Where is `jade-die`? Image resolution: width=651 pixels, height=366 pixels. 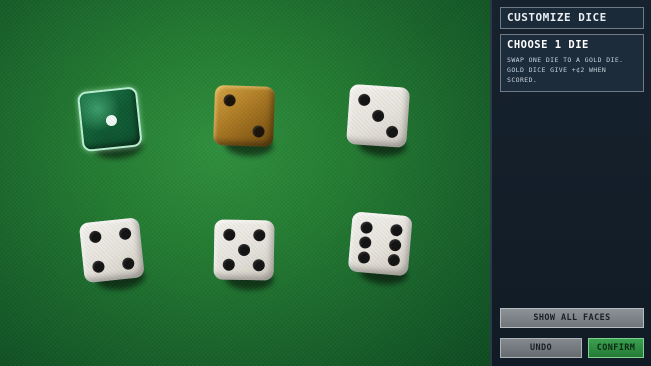
jade-die is located at coordinates (109, 119).